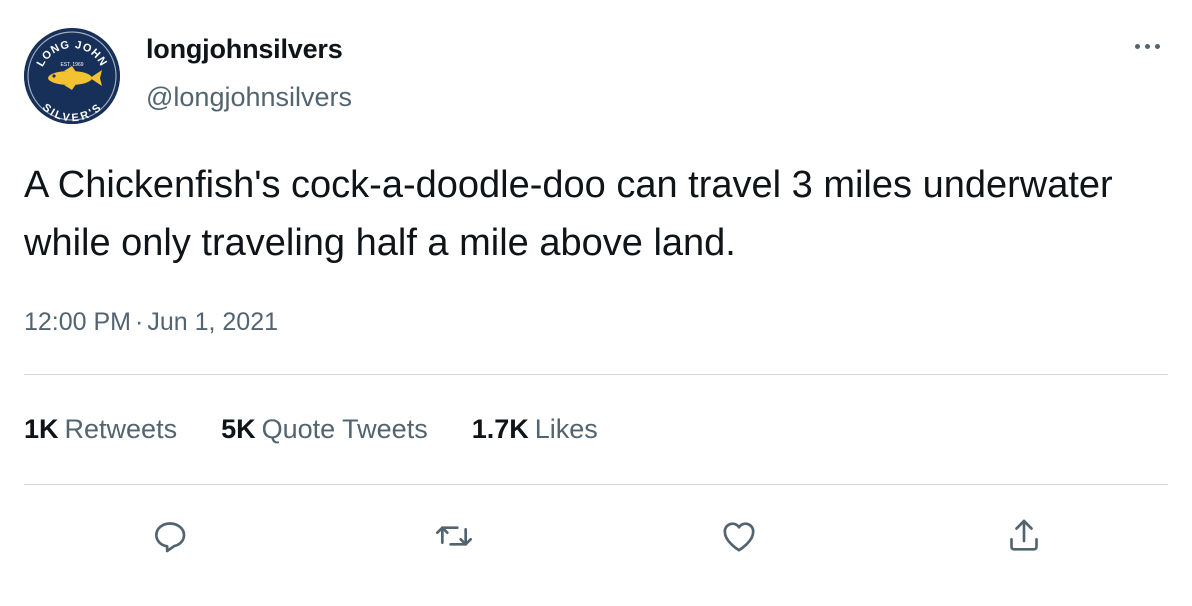  I want to click on like-icon, so click(739, 537).